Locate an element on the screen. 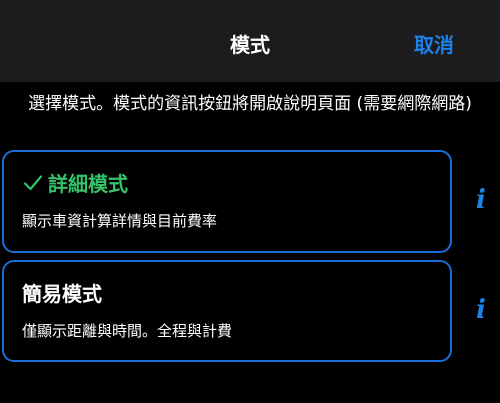 This screenshot has width=500, height=403. detailed-mode-title: 詳細模式 is located at coordinates (75, 182).